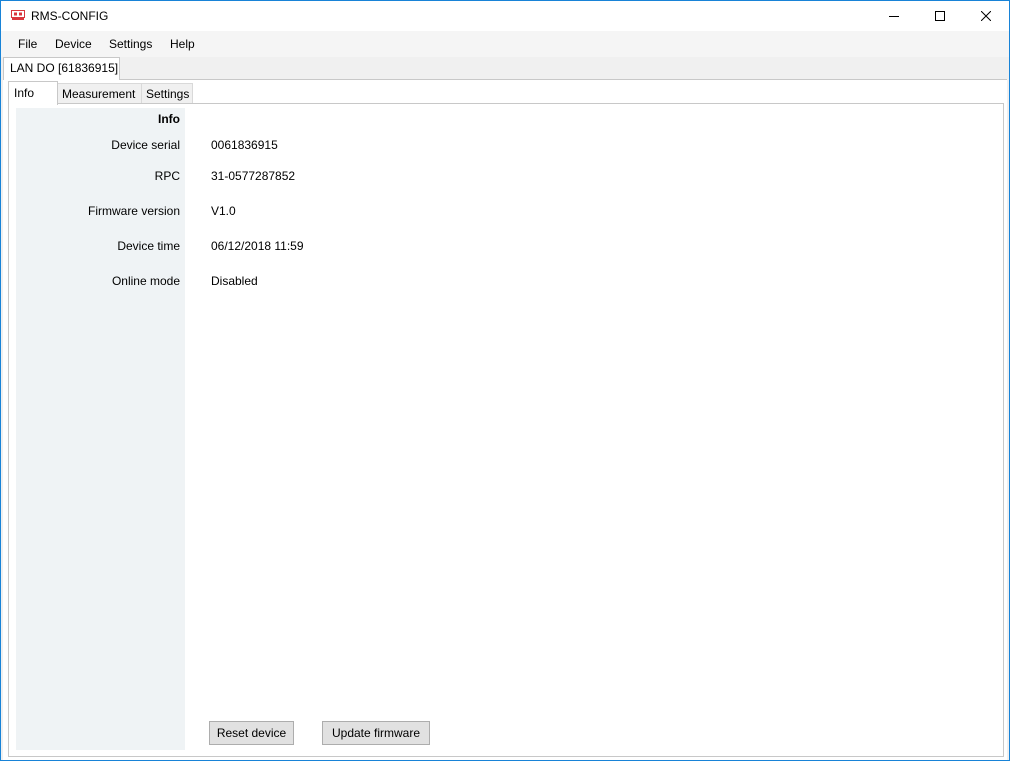 The image size is (1010, 761). I want to click on device-serial-label: Device serial, so click(145, 145).